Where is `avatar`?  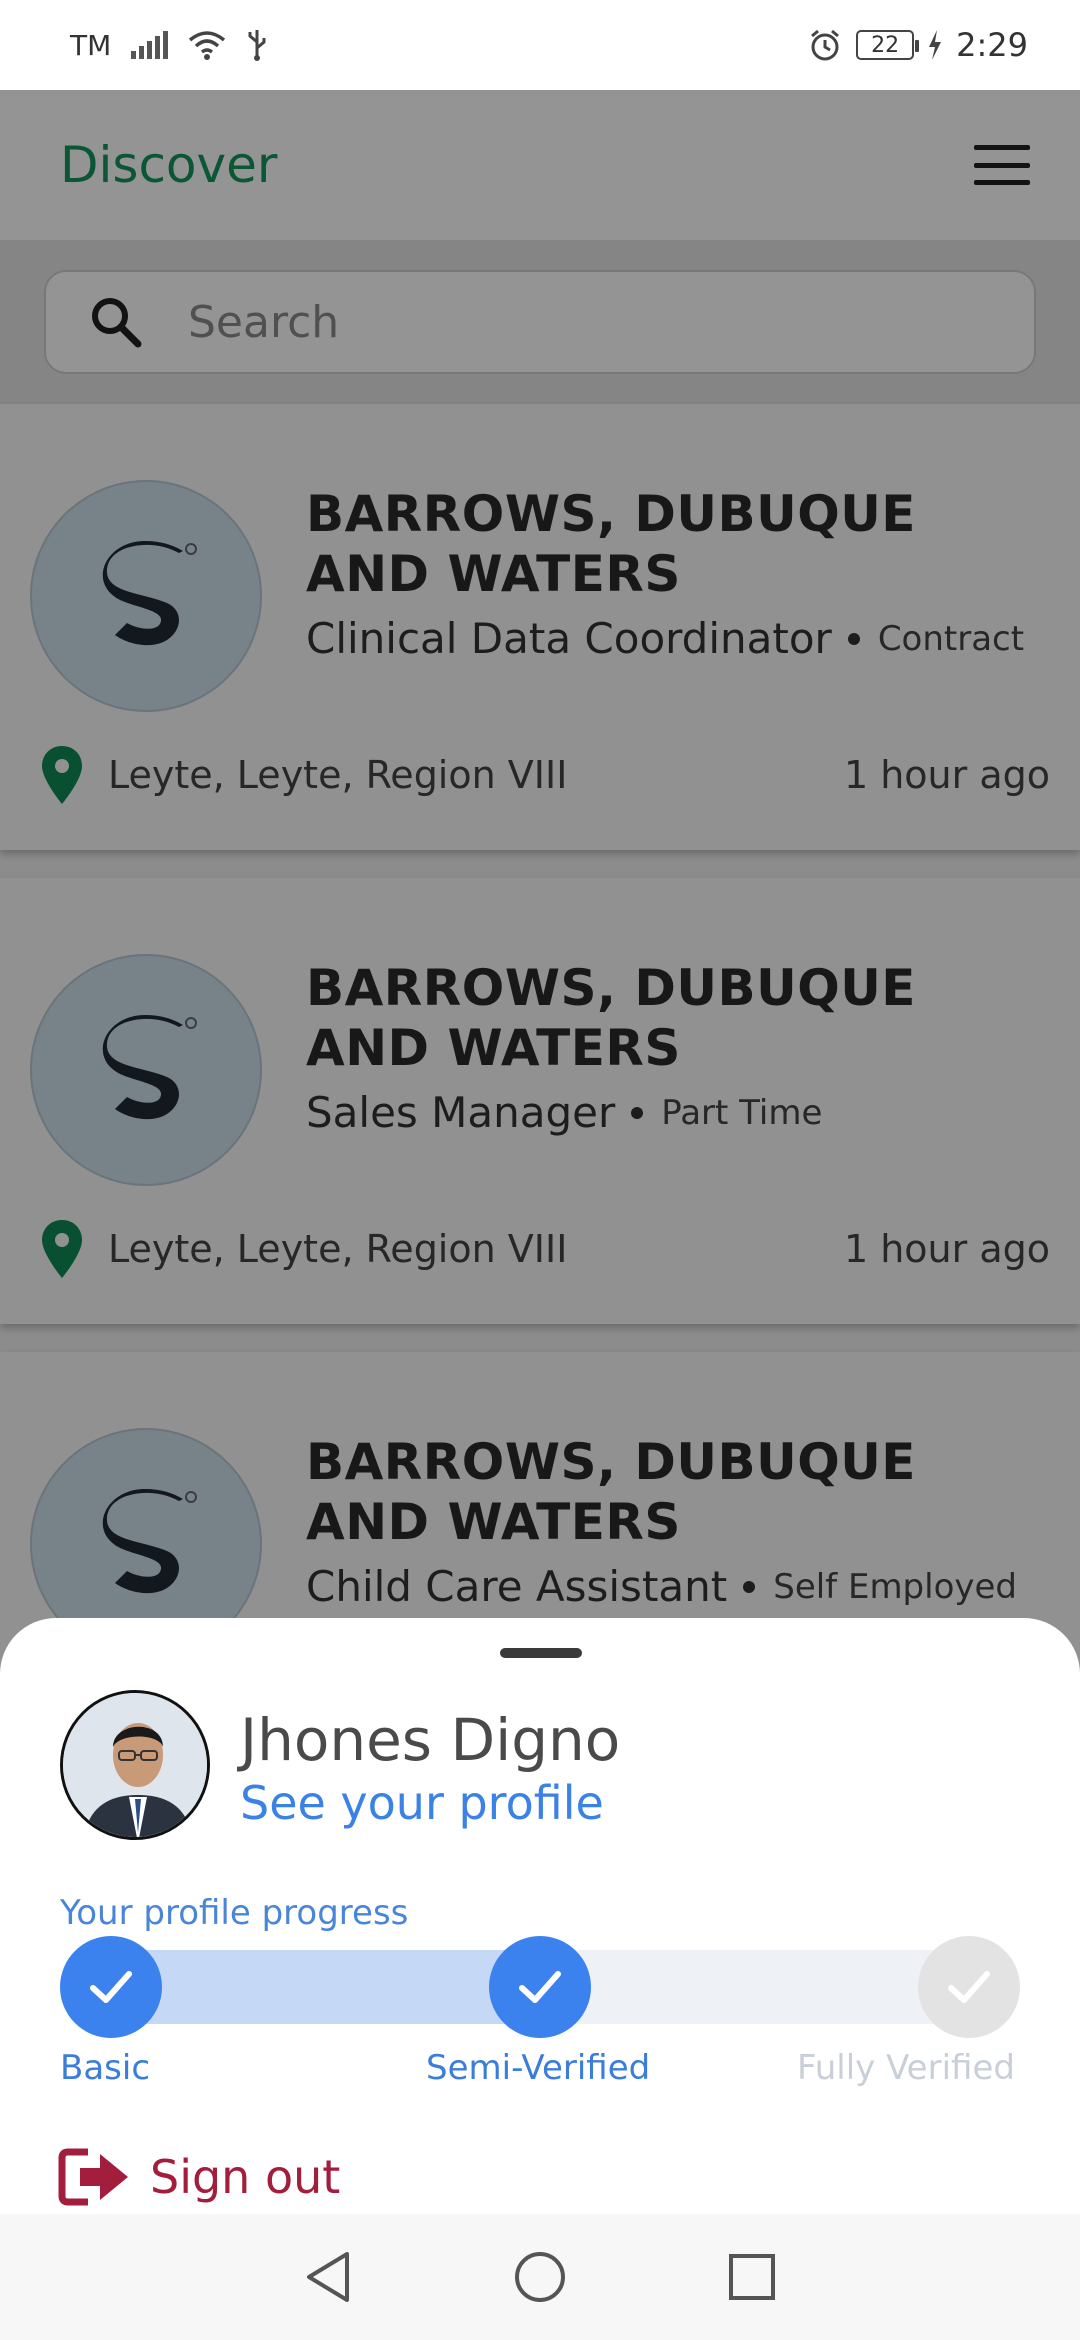
avatar is located at coordinates (135, 1765).